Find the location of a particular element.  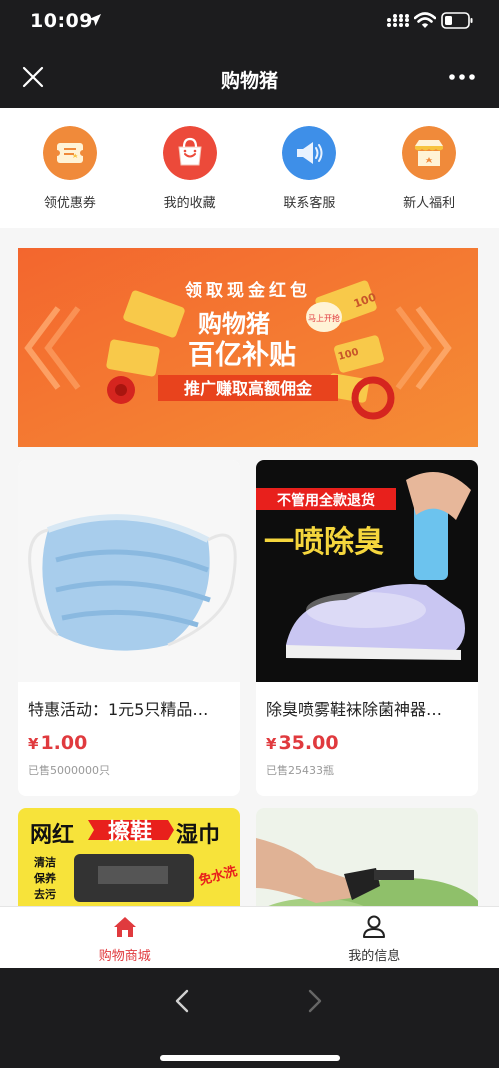

sold-count: 已售5000000只 is located at coordinates (69, 770).